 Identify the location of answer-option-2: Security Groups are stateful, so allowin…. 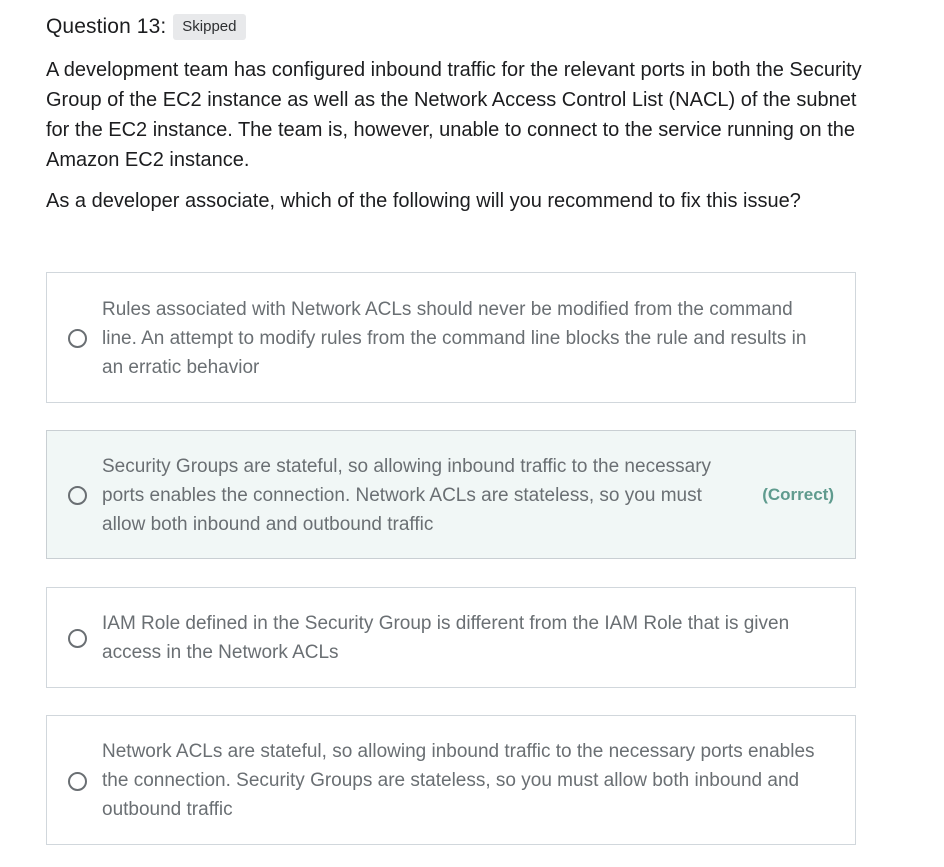
(451, 494).